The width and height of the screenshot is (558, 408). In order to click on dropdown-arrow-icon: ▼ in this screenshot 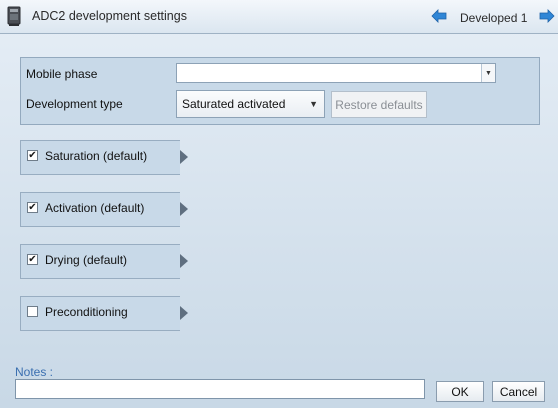, I will do `click(488, 73)`.